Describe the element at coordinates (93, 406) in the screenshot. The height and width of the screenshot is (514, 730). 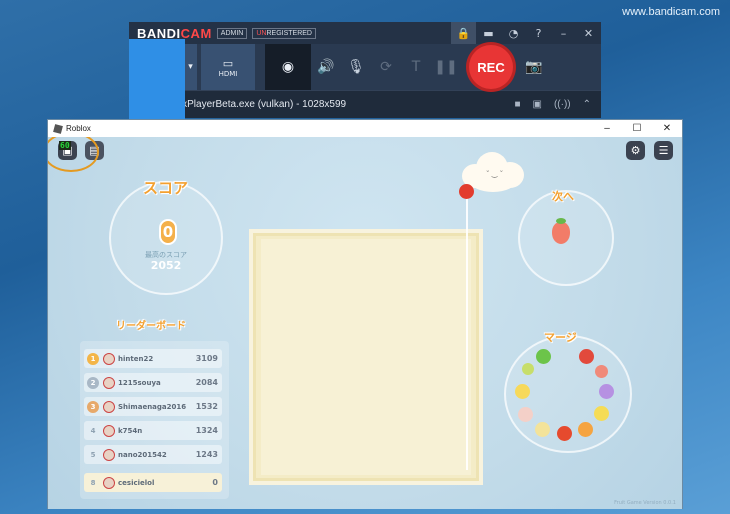
I see `rank-badge: 3` at that location.